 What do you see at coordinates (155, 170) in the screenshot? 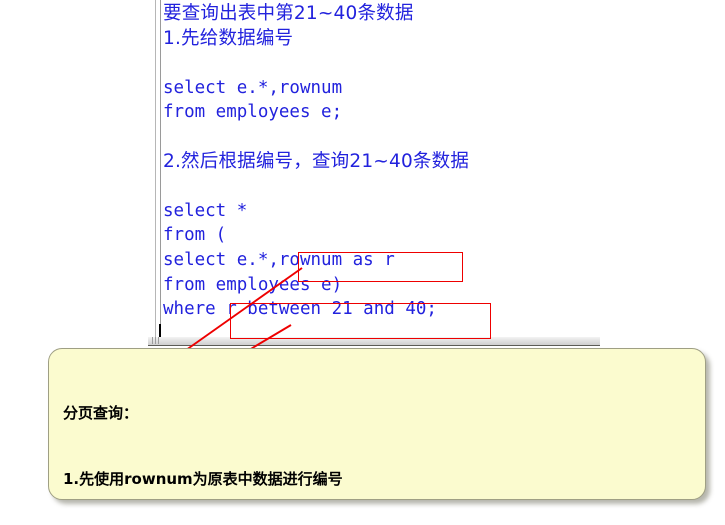
I see `editor-left-rule-outer` at bounding box center [155, 170].